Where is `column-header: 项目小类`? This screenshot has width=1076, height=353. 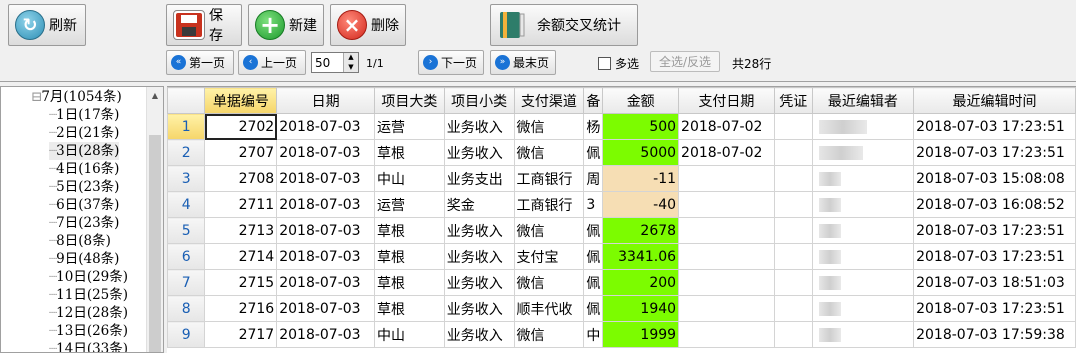 column-header: 项目小类 is located at coordinates (479, 100).